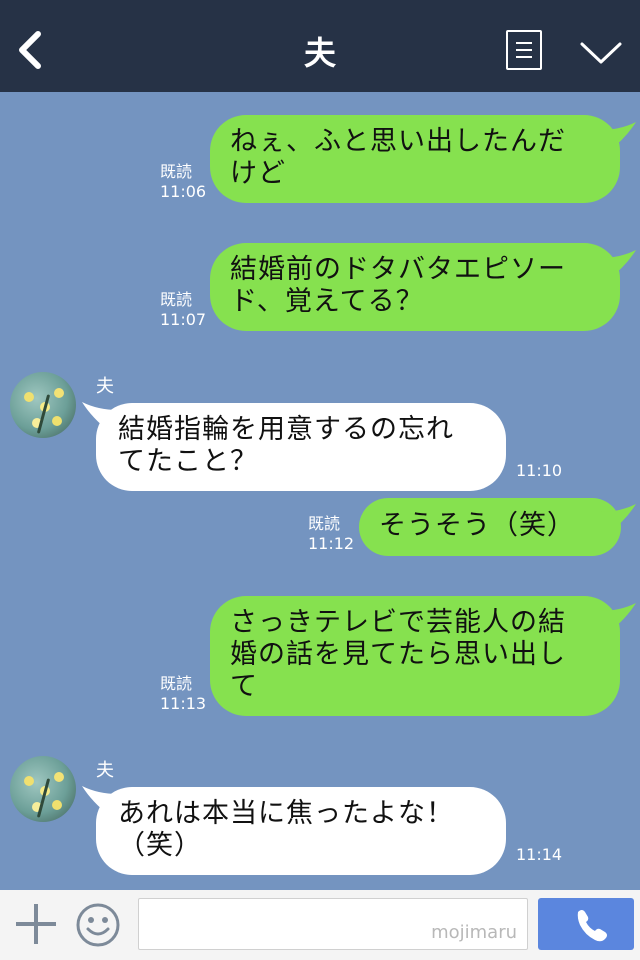  Describe the element at coordinates (415, 159) in the screenshot. I see `message-bubble: ねぇ、ふと思い出したんだ けど` at that location.